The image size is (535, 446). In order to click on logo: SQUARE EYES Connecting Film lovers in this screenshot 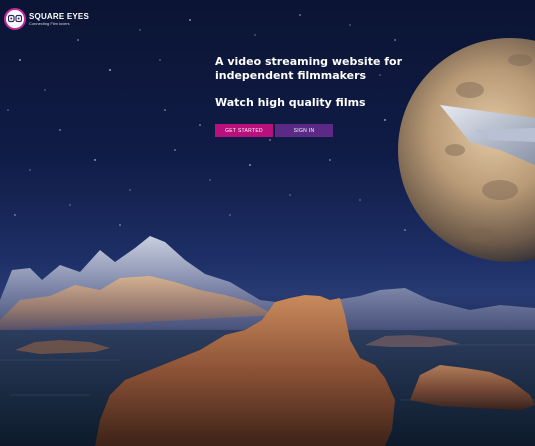, I will do `click(46, 19)`.